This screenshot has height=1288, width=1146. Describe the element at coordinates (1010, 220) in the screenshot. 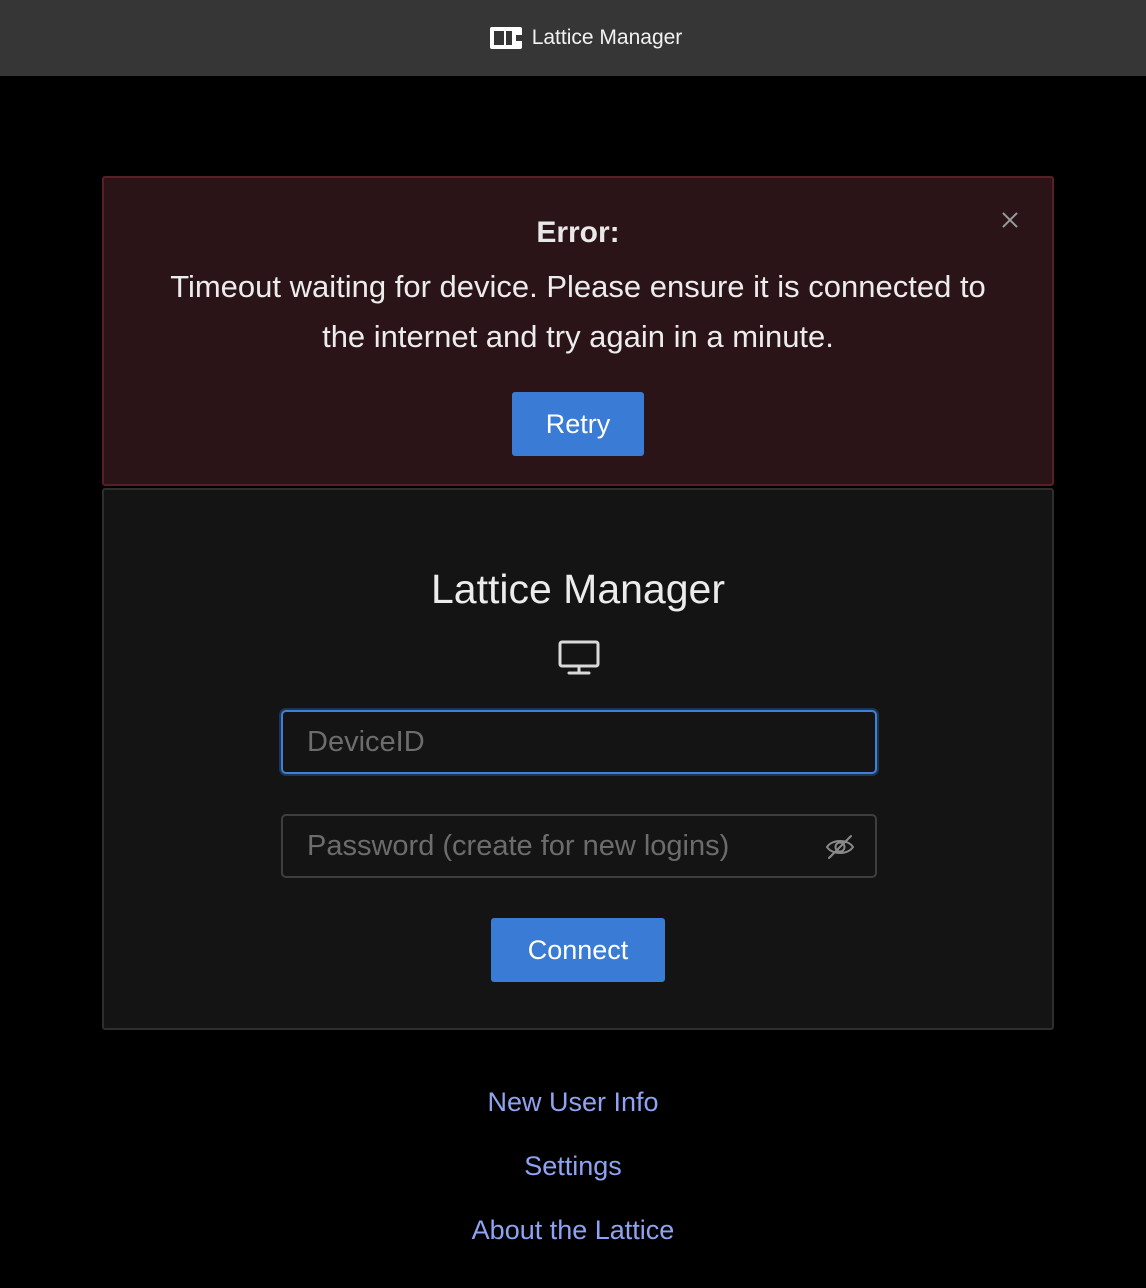

I see `close-icon` at that location.